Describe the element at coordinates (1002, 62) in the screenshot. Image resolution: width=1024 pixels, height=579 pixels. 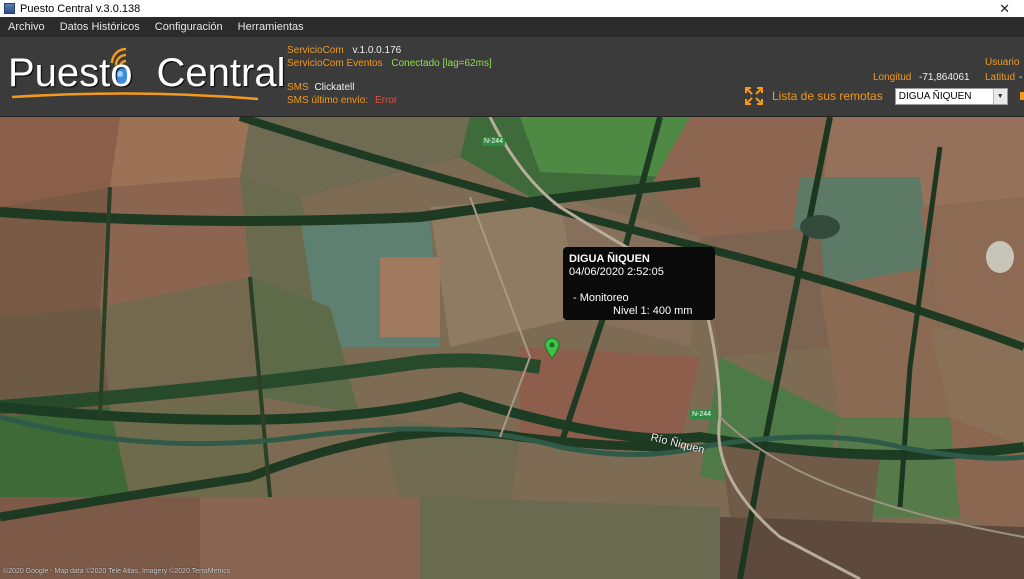
I see `usuario-label: Usuario` at that location.